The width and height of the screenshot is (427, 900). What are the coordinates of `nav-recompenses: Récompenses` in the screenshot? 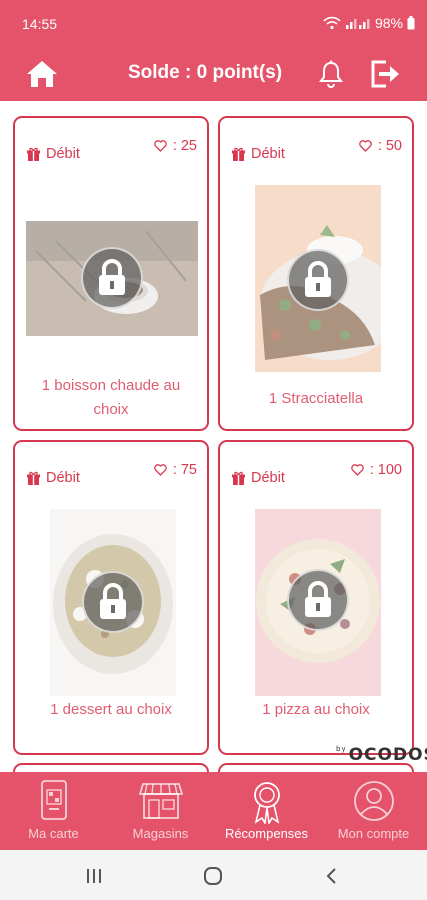 It's located at (266, 811).